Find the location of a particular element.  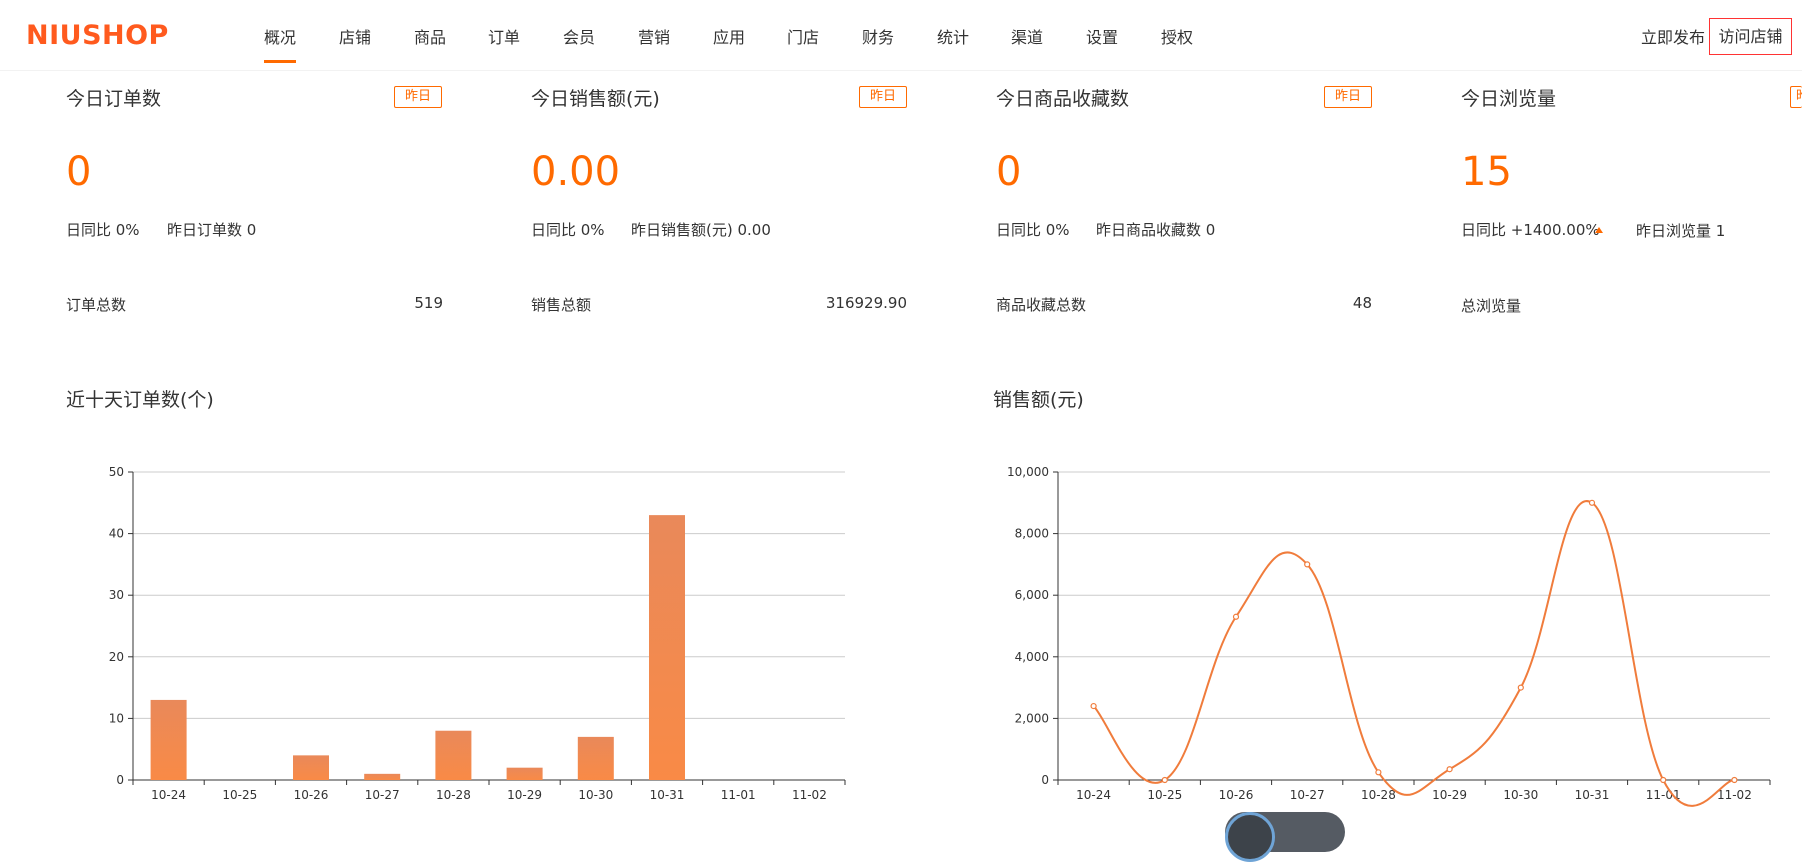

sales-series-line is located at coordinates (1413, 653).